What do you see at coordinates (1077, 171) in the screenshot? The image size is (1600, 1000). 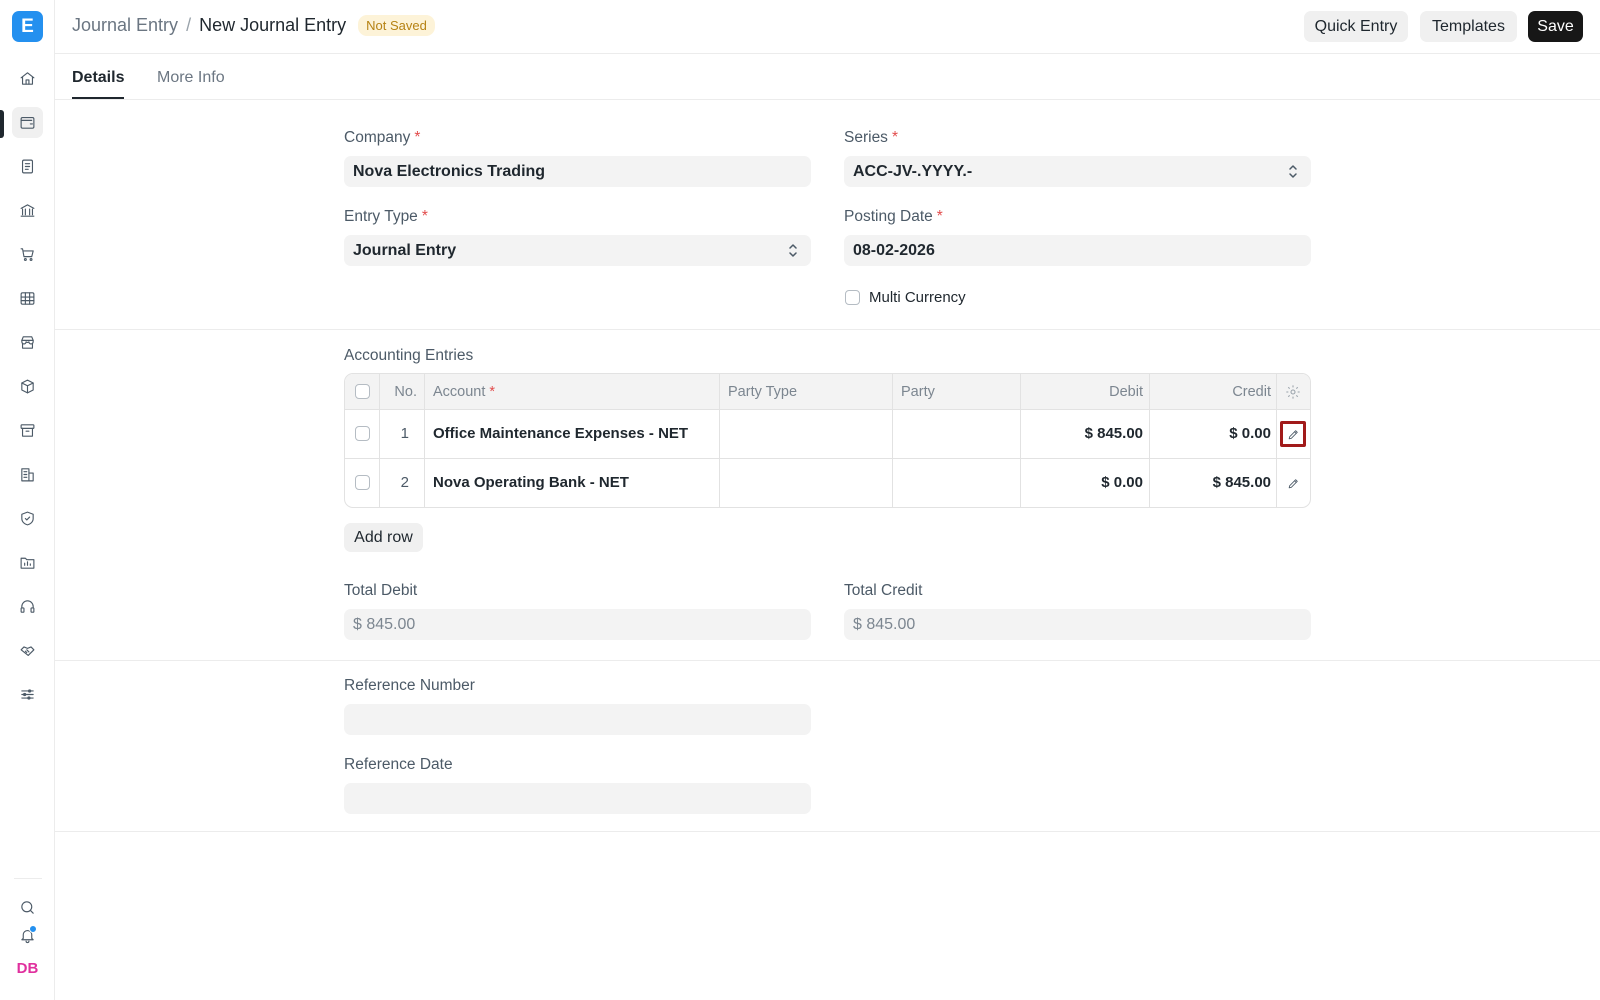 I see `series-select: ACC-JV-.YYYY.-` at bounding box center [1077, 171].